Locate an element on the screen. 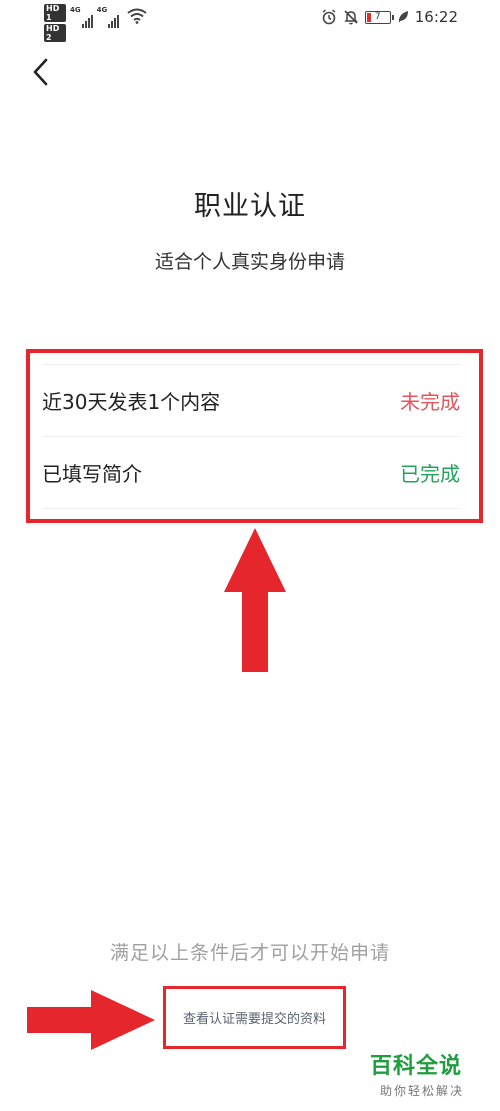  status-bar: HD 1 HD 2 4G 4G 7 16:22 is located at coordinates (250, 21).